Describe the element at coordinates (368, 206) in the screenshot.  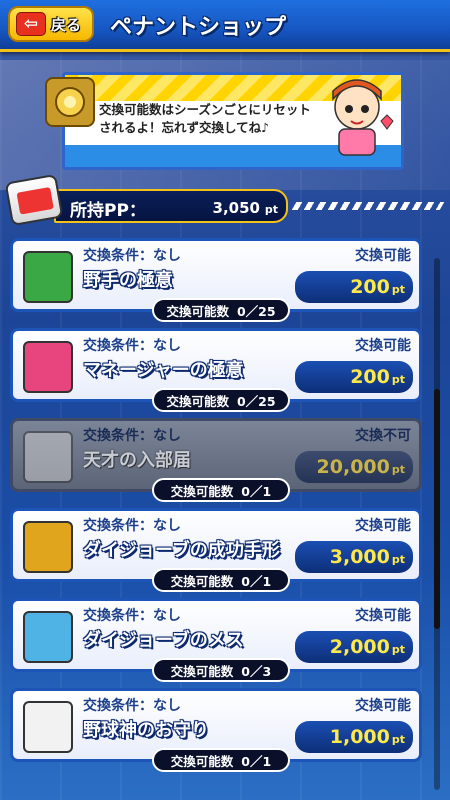
I see `decorative-dashes` at that location.